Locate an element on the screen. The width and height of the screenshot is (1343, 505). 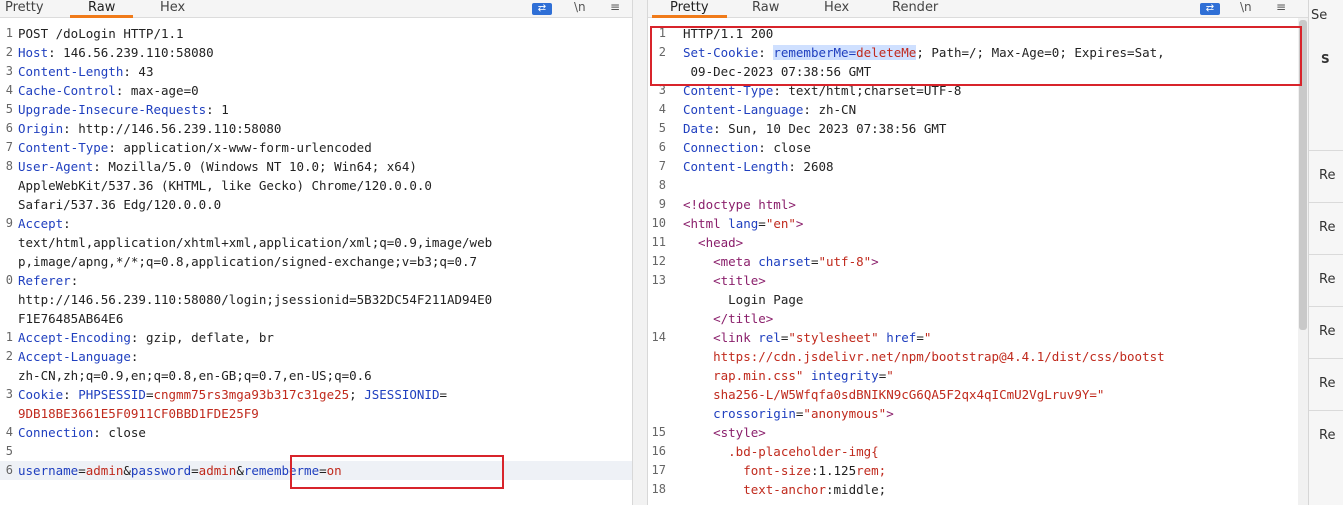
code-line: 16 .bd-placeholder-img{ is located at coordinates (978, 451).